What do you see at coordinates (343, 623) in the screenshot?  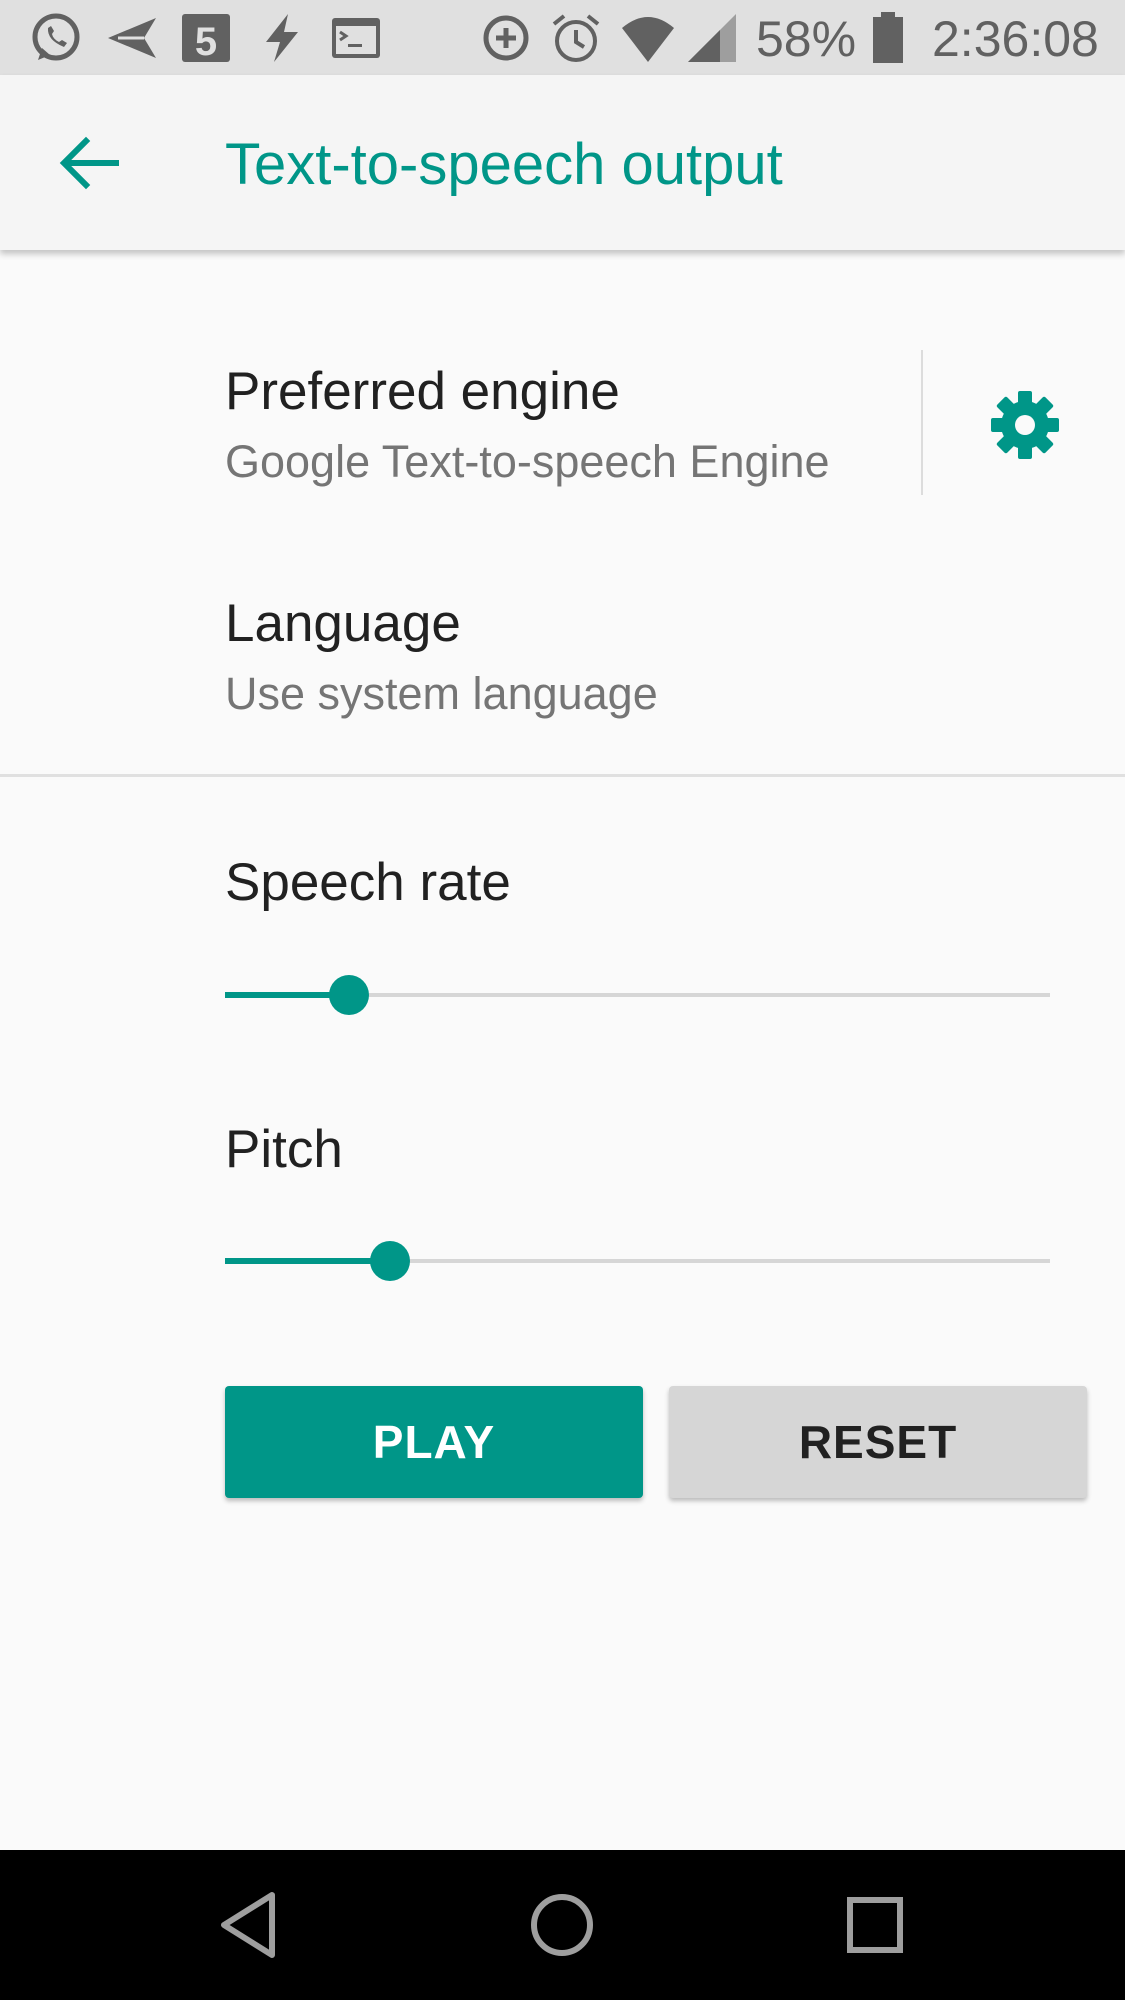 I see `language-title: Language` at bounding box center [343, 623].